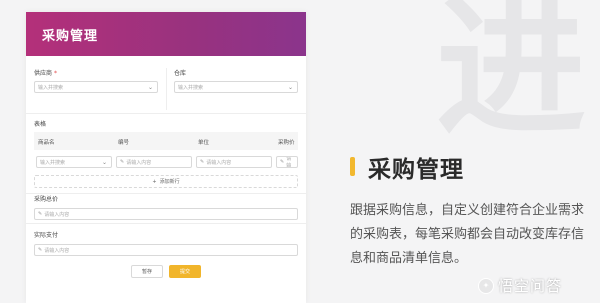 This screenshot has height=303, width=600. Describe the element at coordinates (74, 162) in the screenshot. I see `product-name-select: 输入并搜索 ⌄` at that location.